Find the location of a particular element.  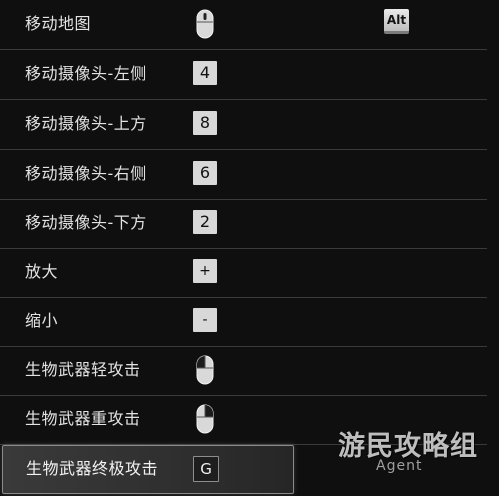

mouse-left-button-icon is located at coordinates (205, 370).